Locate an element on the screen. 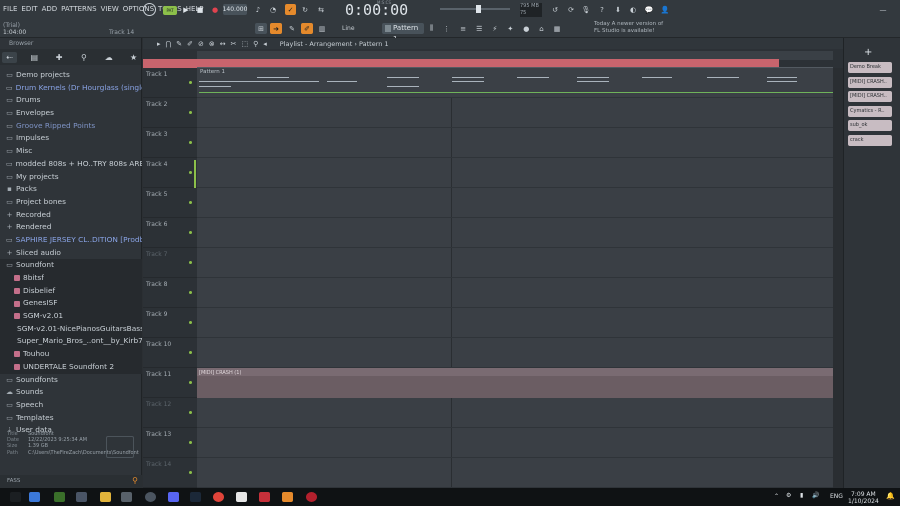  track-header: Track 10 is located at coordinates (170, 353).